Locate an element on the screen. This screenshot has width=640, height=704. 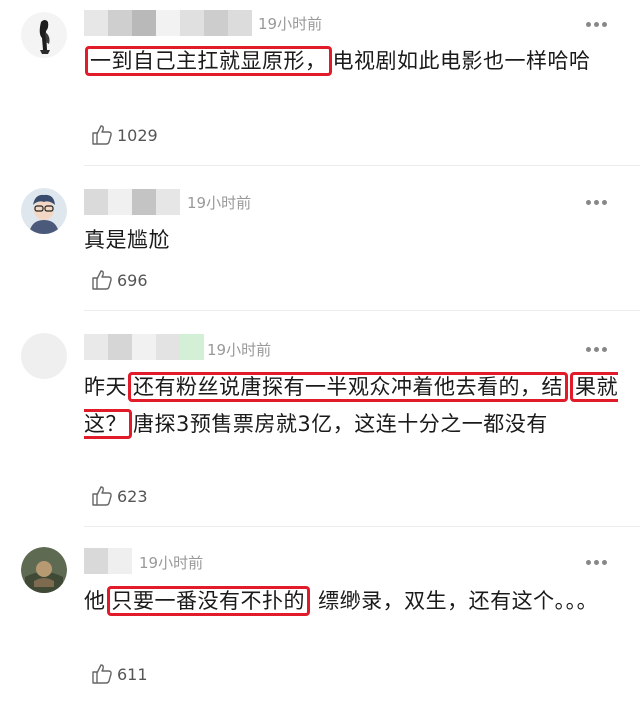
highlight-box: 只要一番没有不扑的 is located at coordinates (208, 601).